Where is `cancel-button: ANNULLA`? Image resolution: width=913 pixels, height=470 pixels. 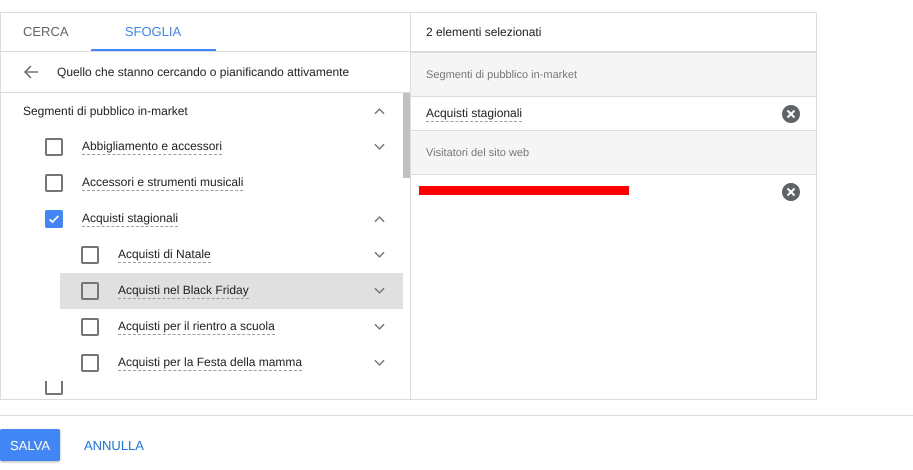 cancel-button: ANNULLA is located at coordinates (114, 445).